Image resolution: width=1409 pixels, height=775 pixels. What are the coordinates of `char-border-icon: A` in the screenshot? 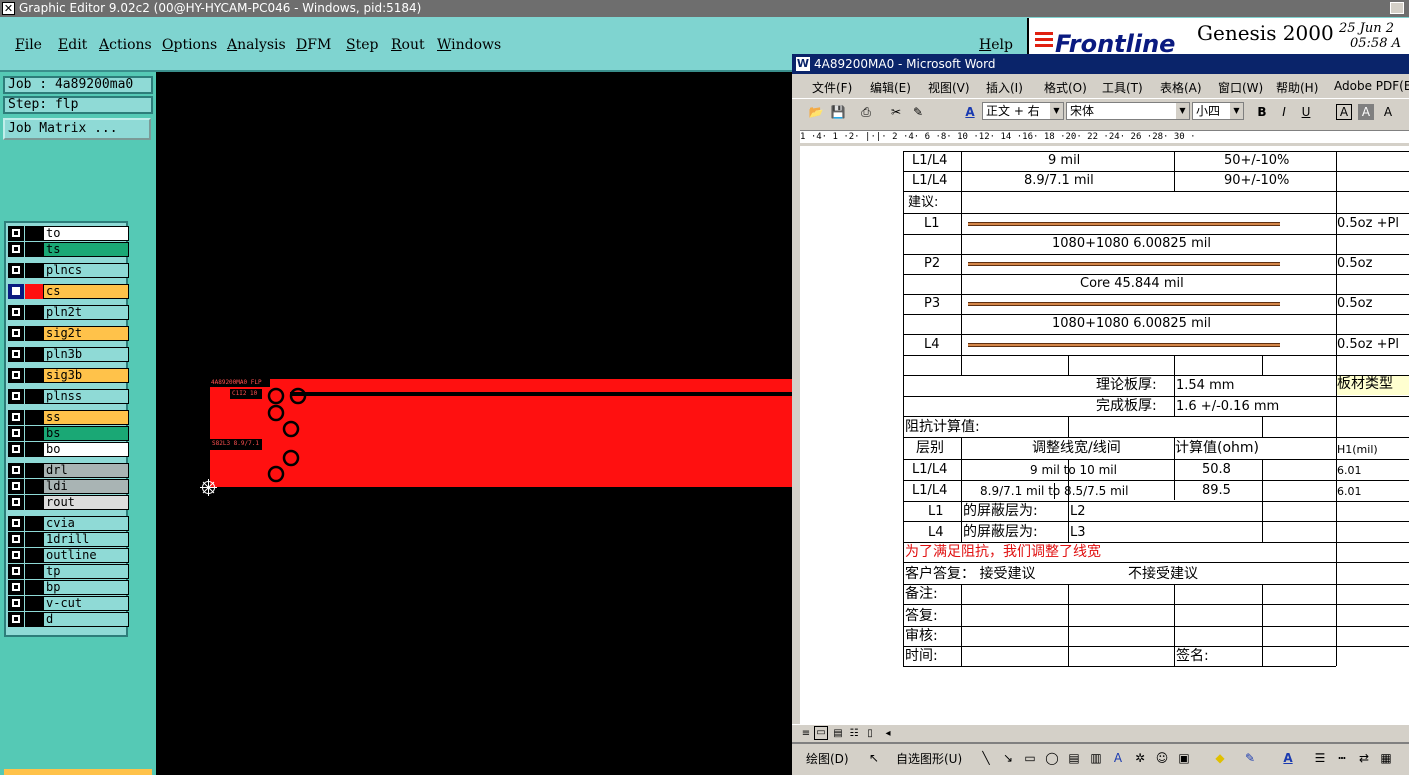 It's located at (1344, 112).